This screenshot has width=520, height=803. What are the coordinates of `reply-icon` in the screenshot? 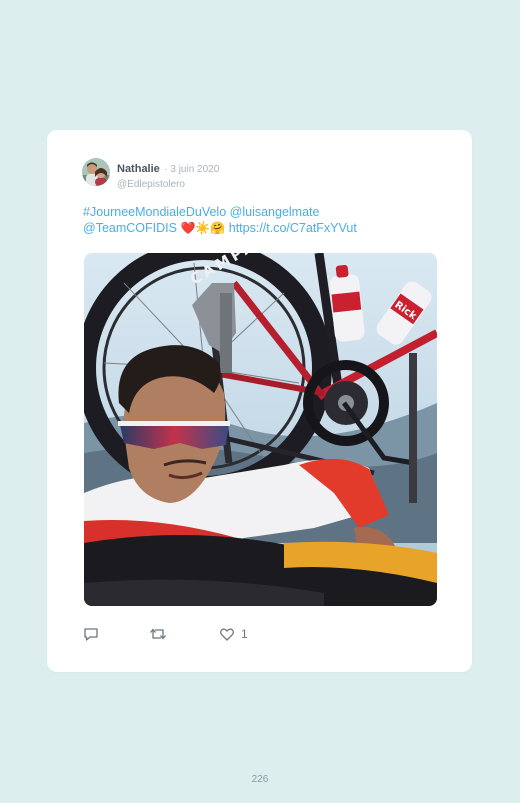 It's located at (91, 634).